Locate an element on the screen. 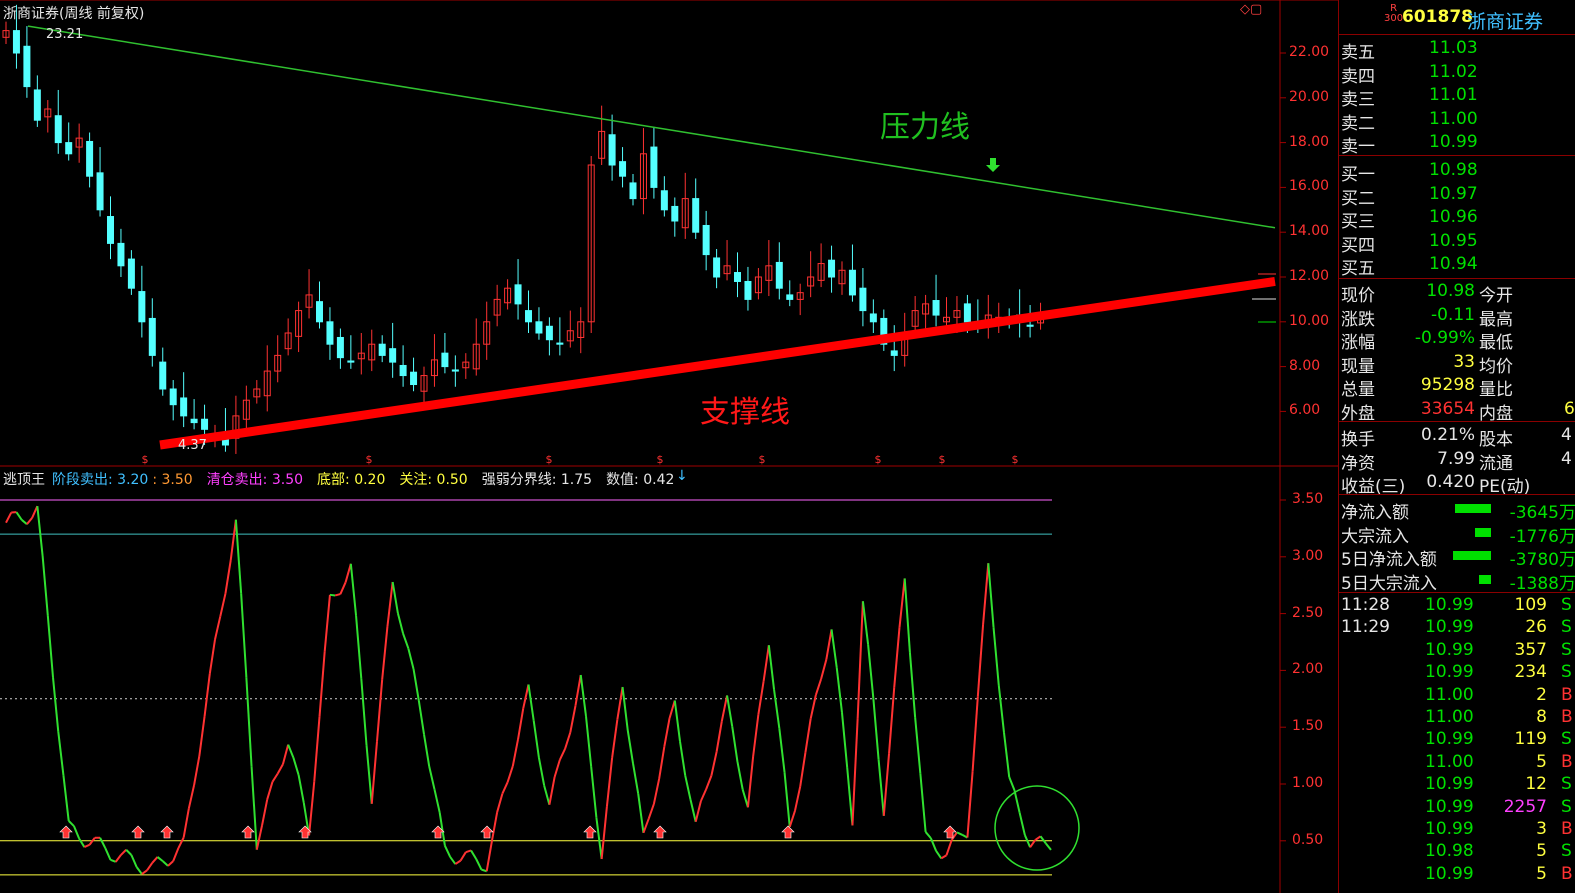 Image resolution: width=1575 pixels, height=893 pixels. signal-marker: $ is located at coordinates (660, 459).